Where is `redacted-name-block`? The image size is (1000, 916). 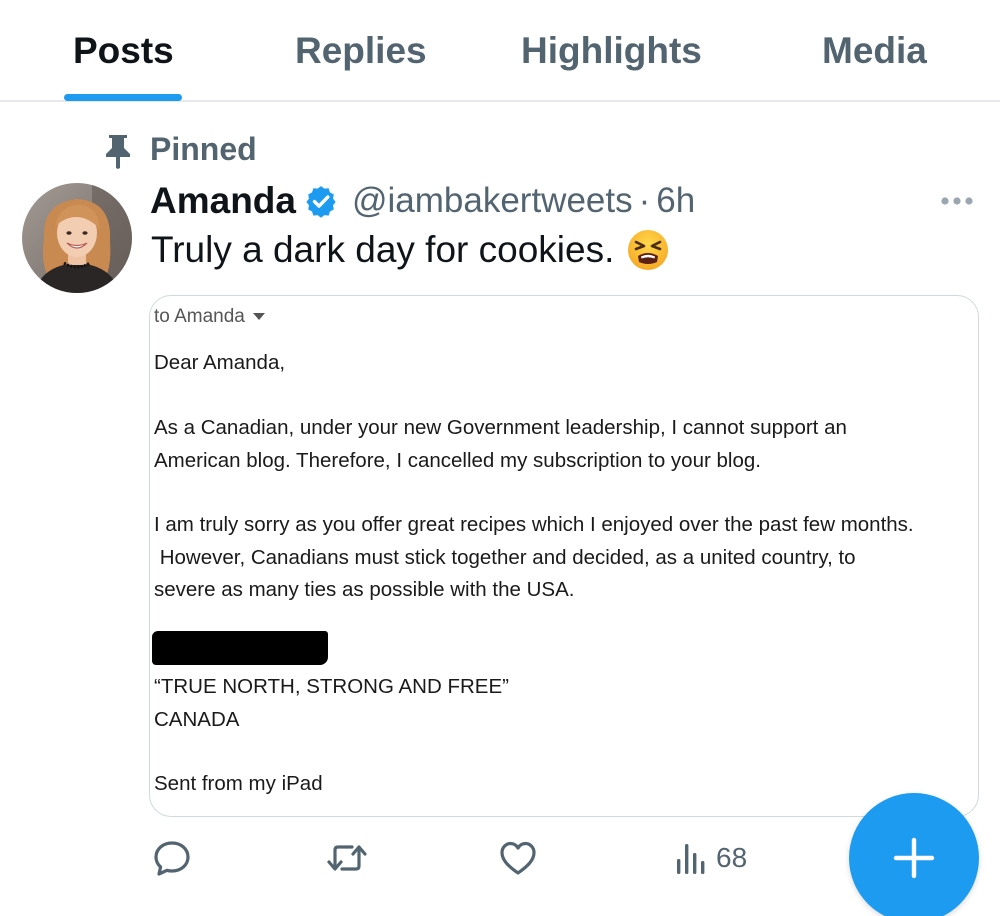
redacted-name-block is located at coordinates (240, 648).